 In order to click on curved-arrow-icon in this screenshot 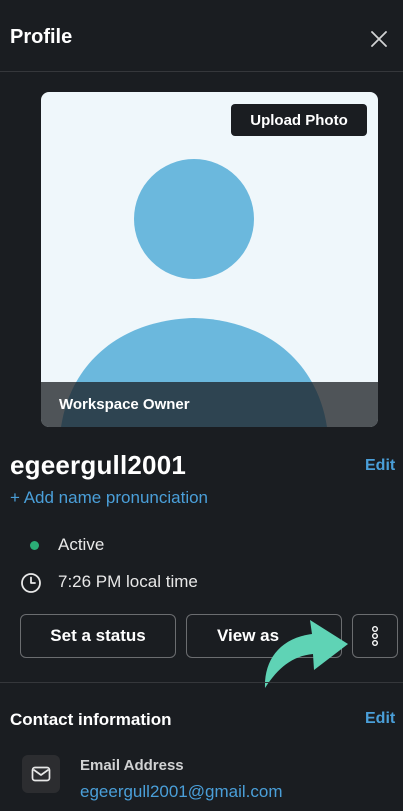, I will do `click(306, 654)`.